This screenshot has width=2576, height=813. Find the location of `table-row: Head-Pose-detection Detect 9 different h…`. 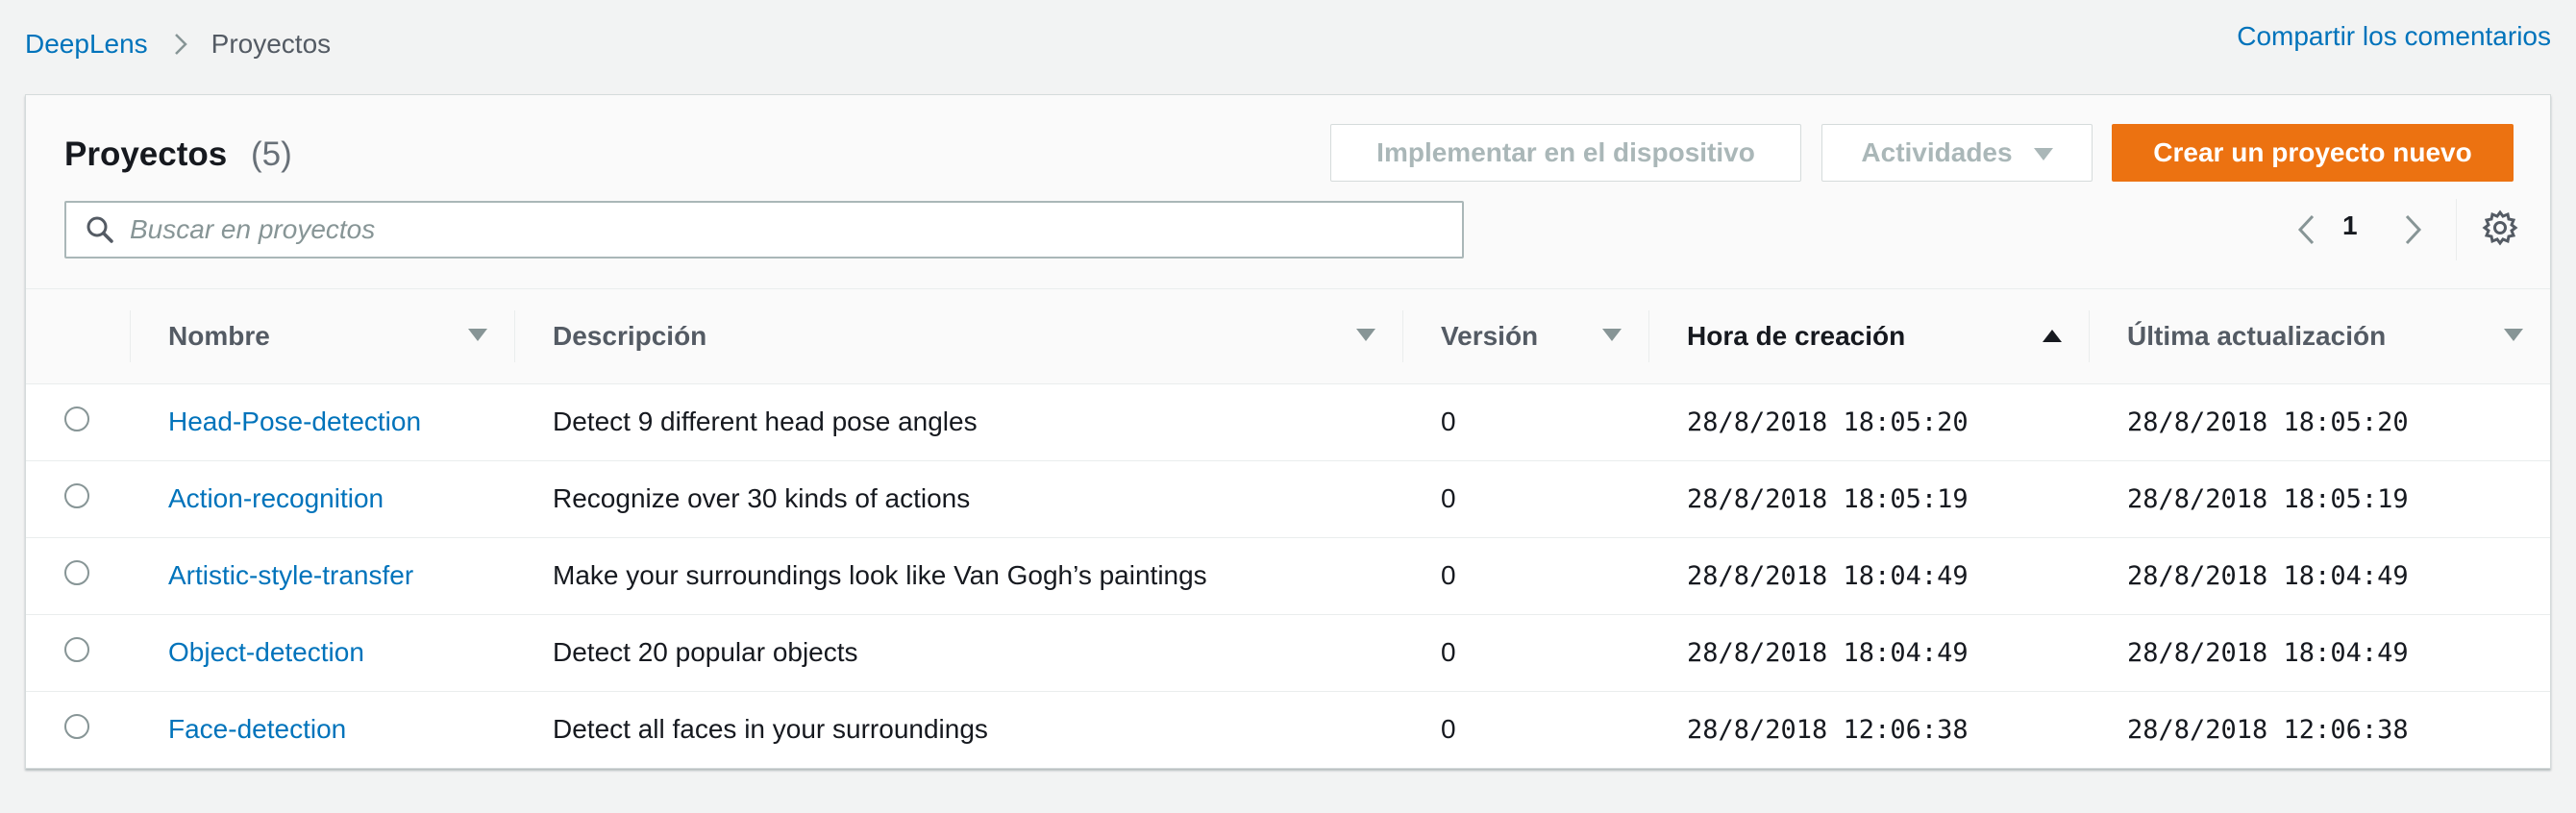

table-row: Head-Pose-detection Detect 9 different h… is located at coordinates (1288, 421).